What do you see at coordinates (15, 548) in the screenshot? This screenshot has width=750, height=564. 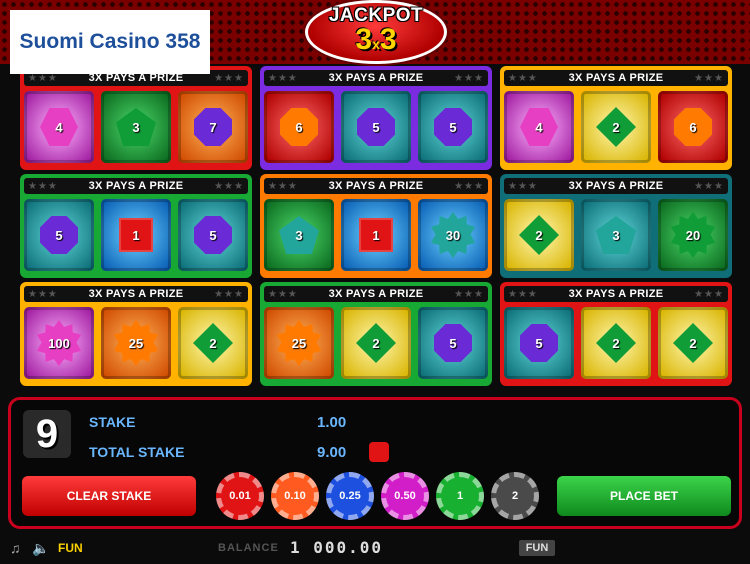 I see `music-icon: ♫` at bounding box center [15, 548].